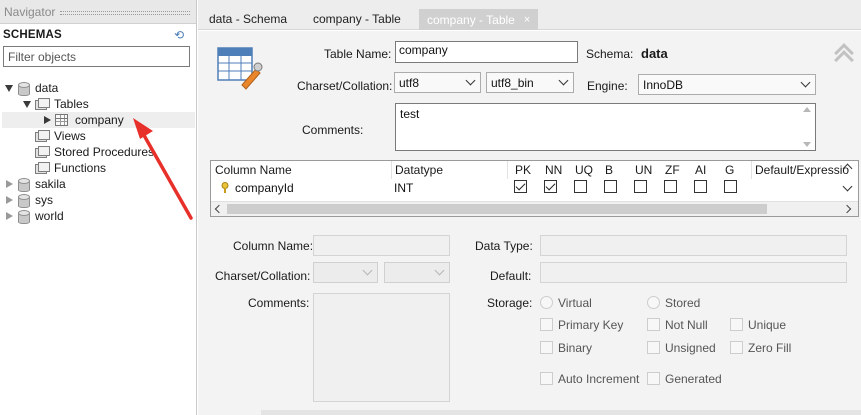  What do you see at coordinates (520, 186) in the screenshot?
I see `pk-checkbox` at bounding box center [520, 186].